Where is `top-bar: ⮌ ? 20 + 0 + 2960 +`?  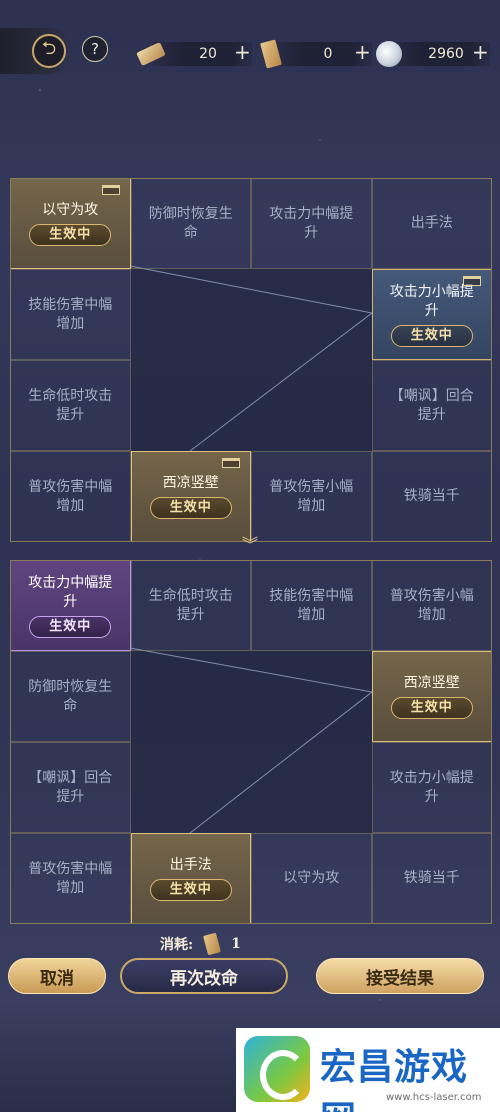
top-bar: ⮌ ? 20 + 0 + 2960 + is located at coordinates (250, 53).